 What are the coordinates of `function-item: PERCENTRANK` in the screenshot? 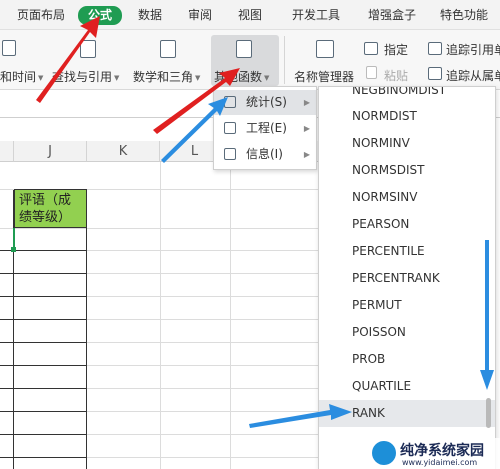 It's located at (407, 278).